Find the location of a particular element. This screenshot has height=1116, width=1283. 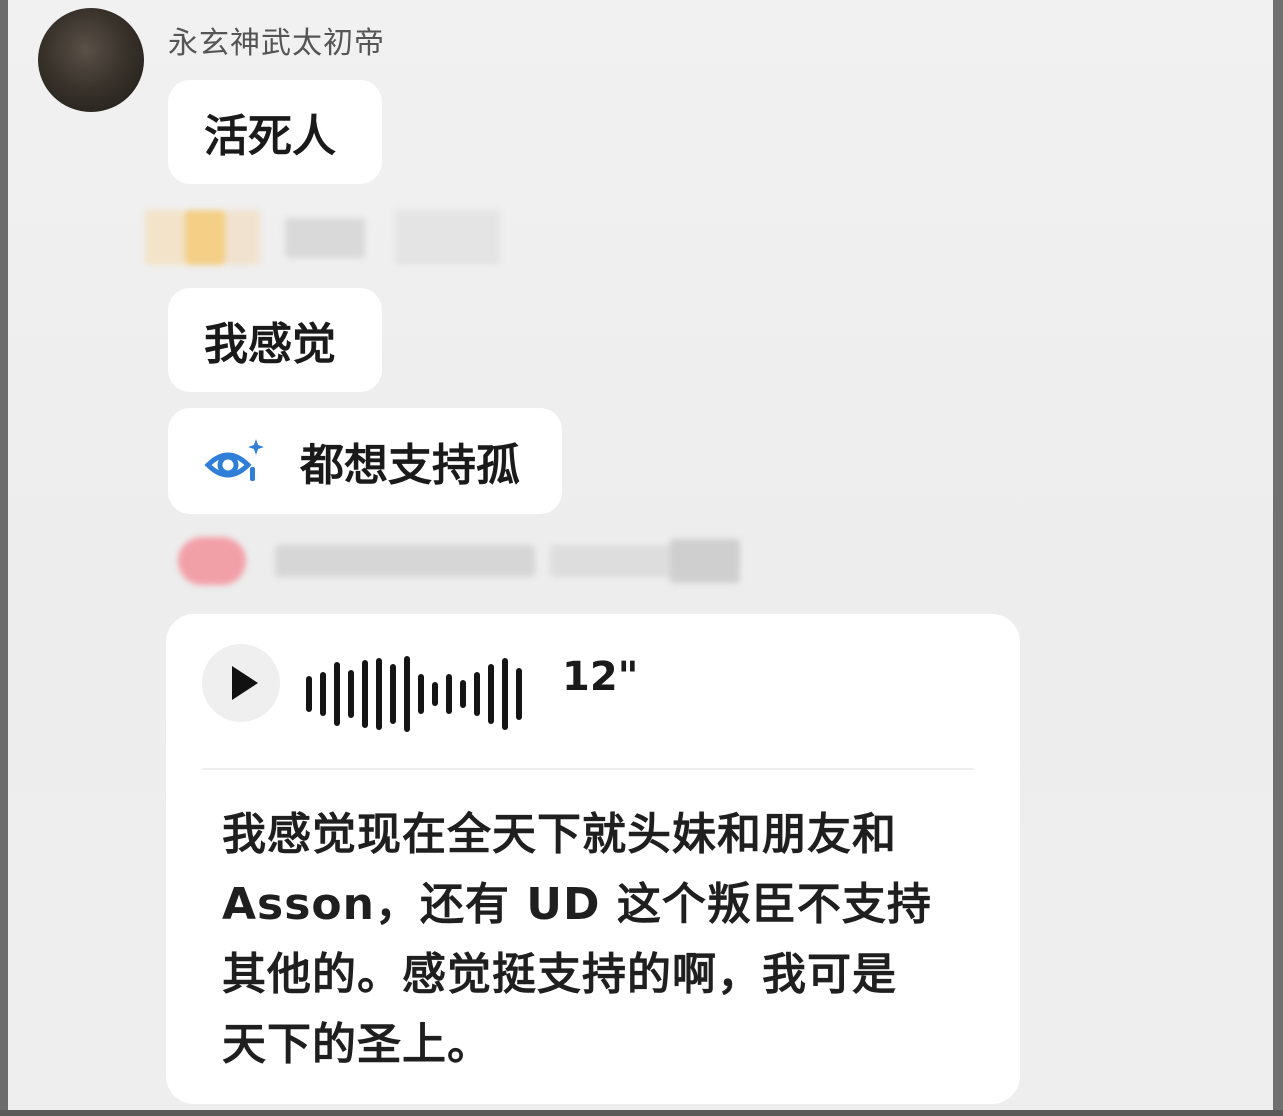

message-bubble: 都想支持孤 is located at coordinates (365, 461).